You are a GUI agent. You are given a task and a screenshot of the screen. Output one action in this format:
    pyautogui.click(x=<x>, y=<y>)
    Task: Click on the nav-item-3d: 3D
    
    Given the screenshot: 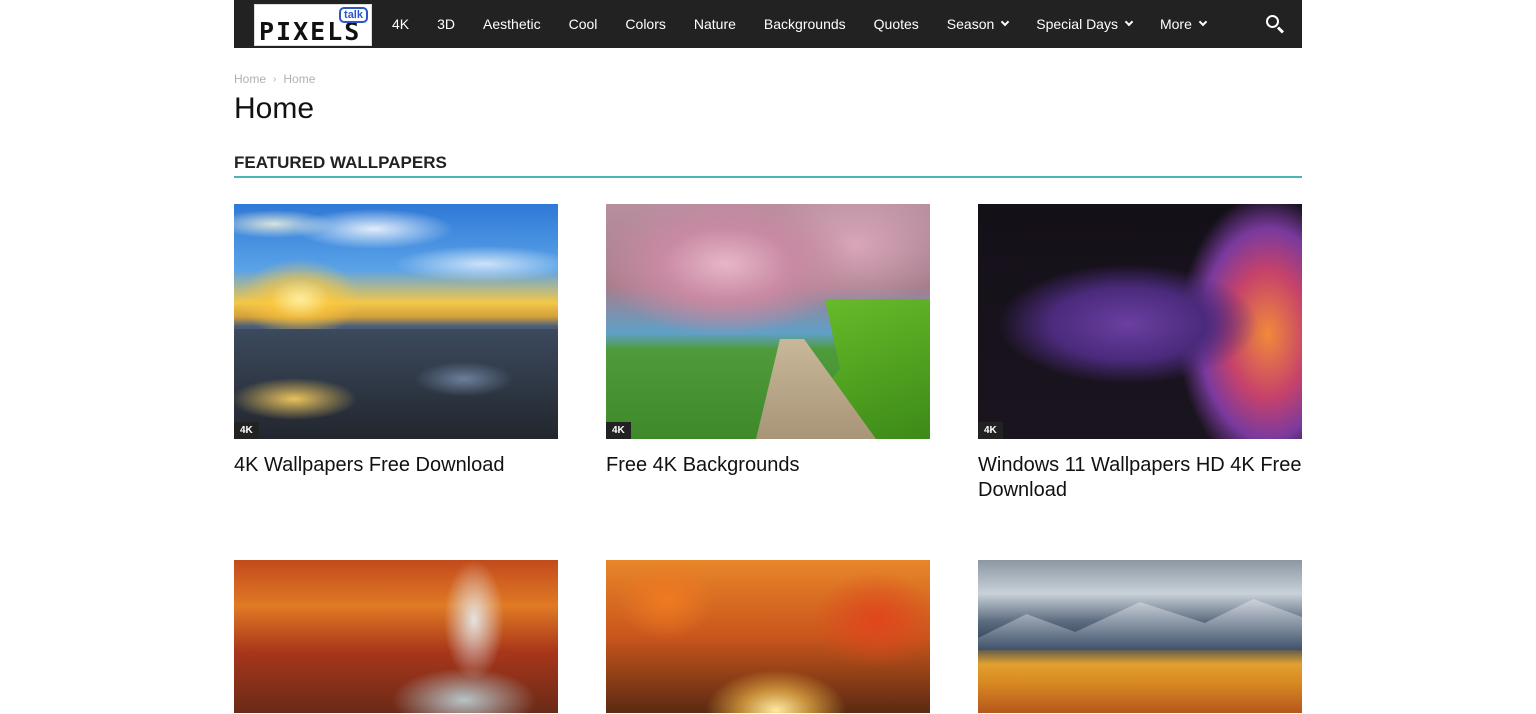 What is the action you would take?
    pyautogui.click(x=446, y=24)
    